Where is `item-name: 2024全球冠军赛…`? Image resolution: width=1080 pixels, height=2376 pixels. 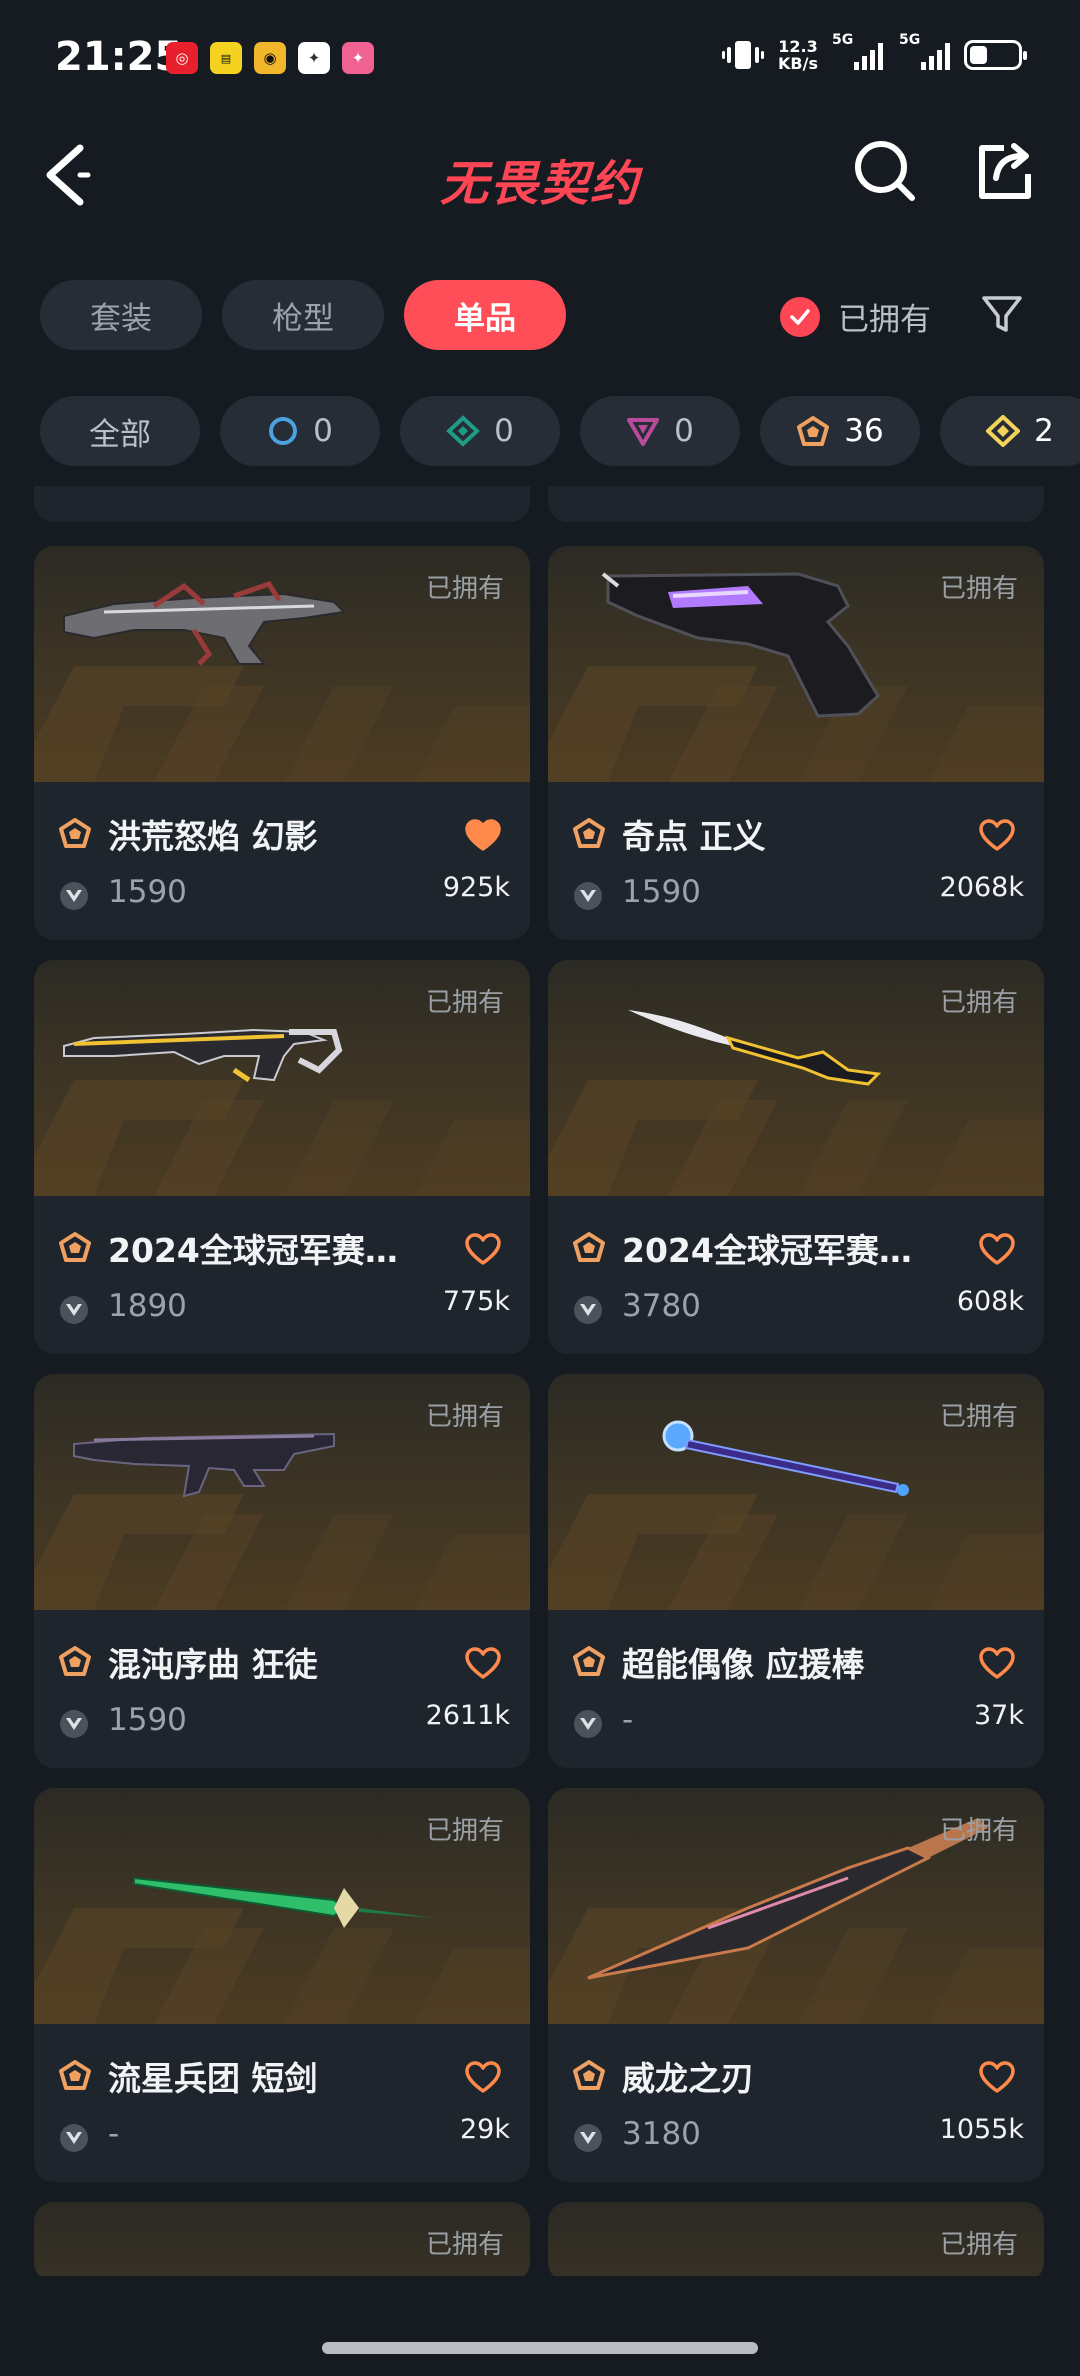
item-name: 2024全球冠军赛… is located at coordinates (253, 1250).